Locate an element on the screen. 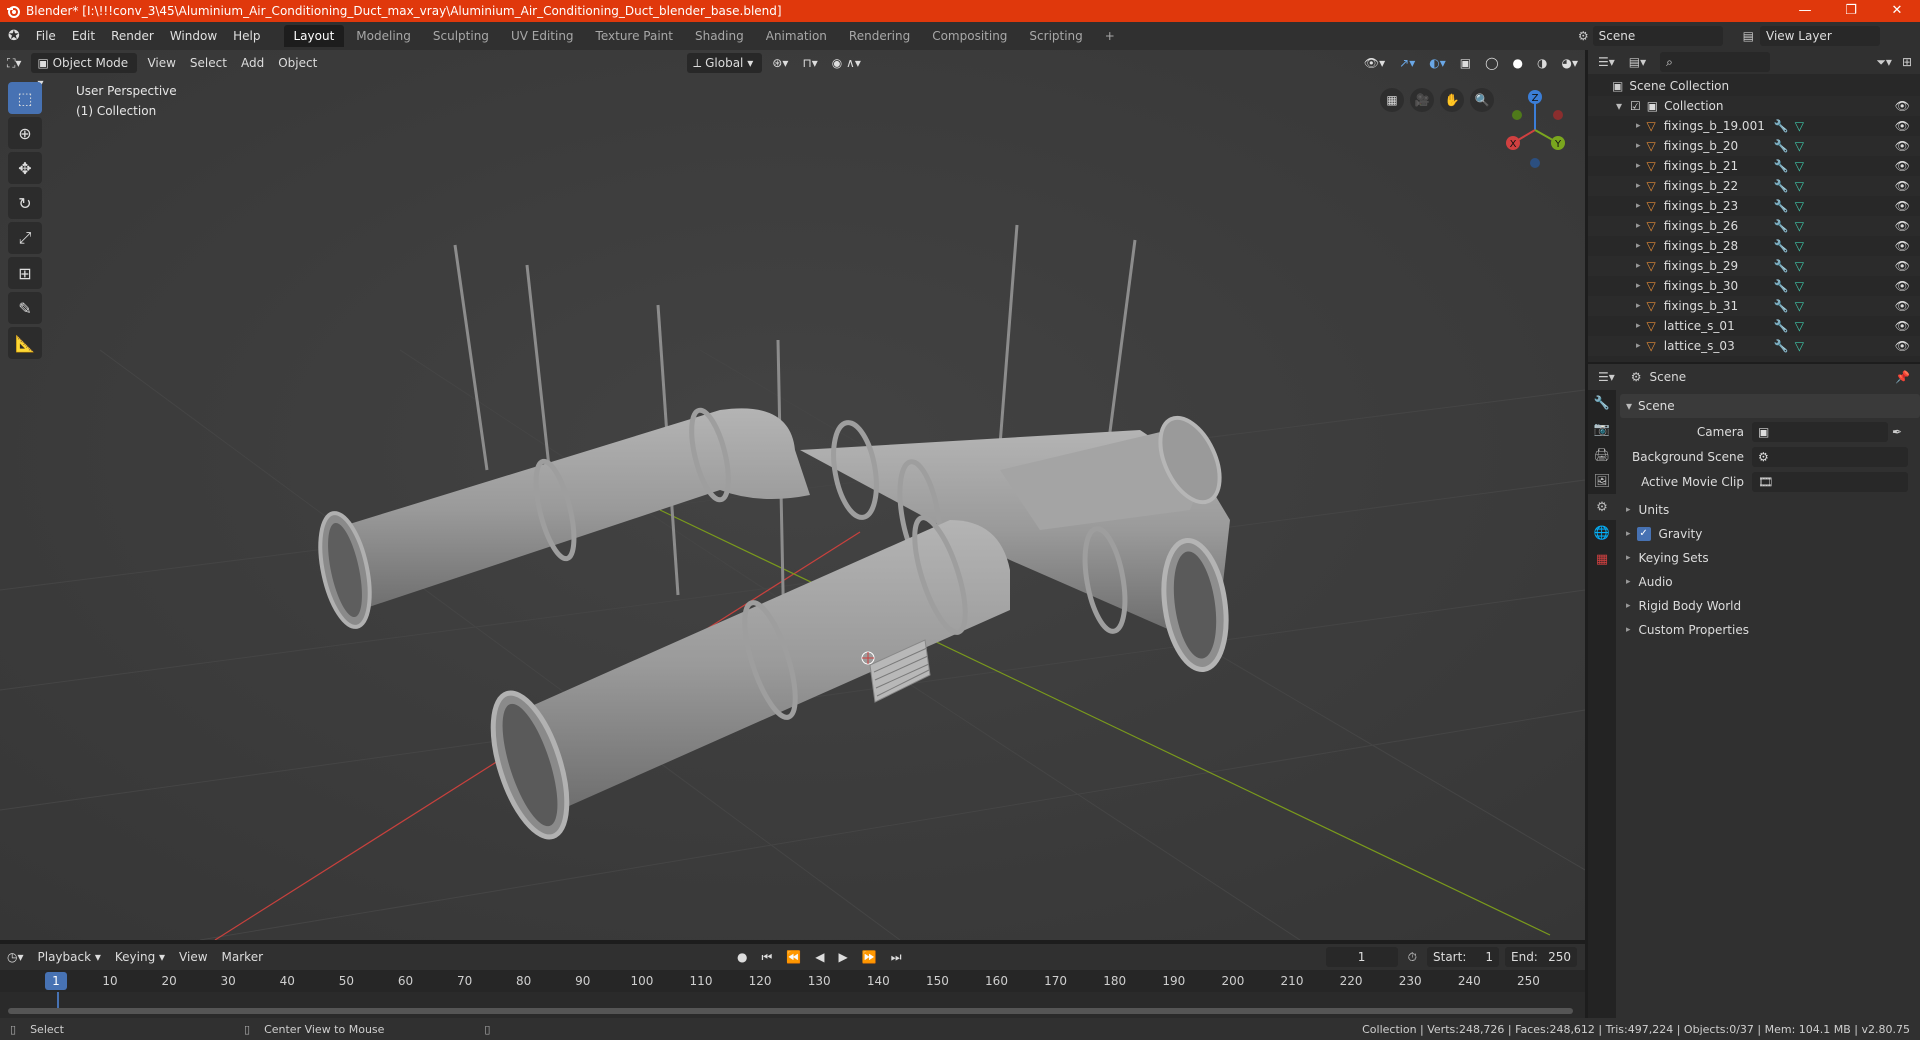 This screenshot has height=1040, width=1920. record-icon: ● is located at coordinates (742, 957).